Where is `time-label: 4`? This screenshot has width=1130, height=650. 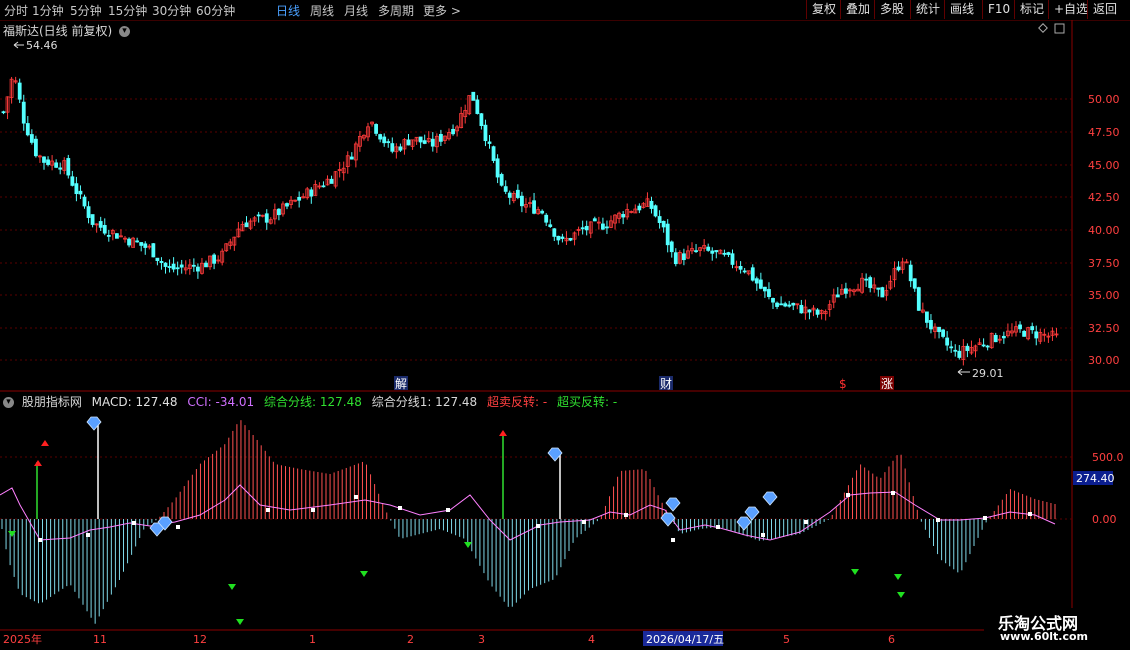 time-label: 4 is located at coordinates (591, 639).